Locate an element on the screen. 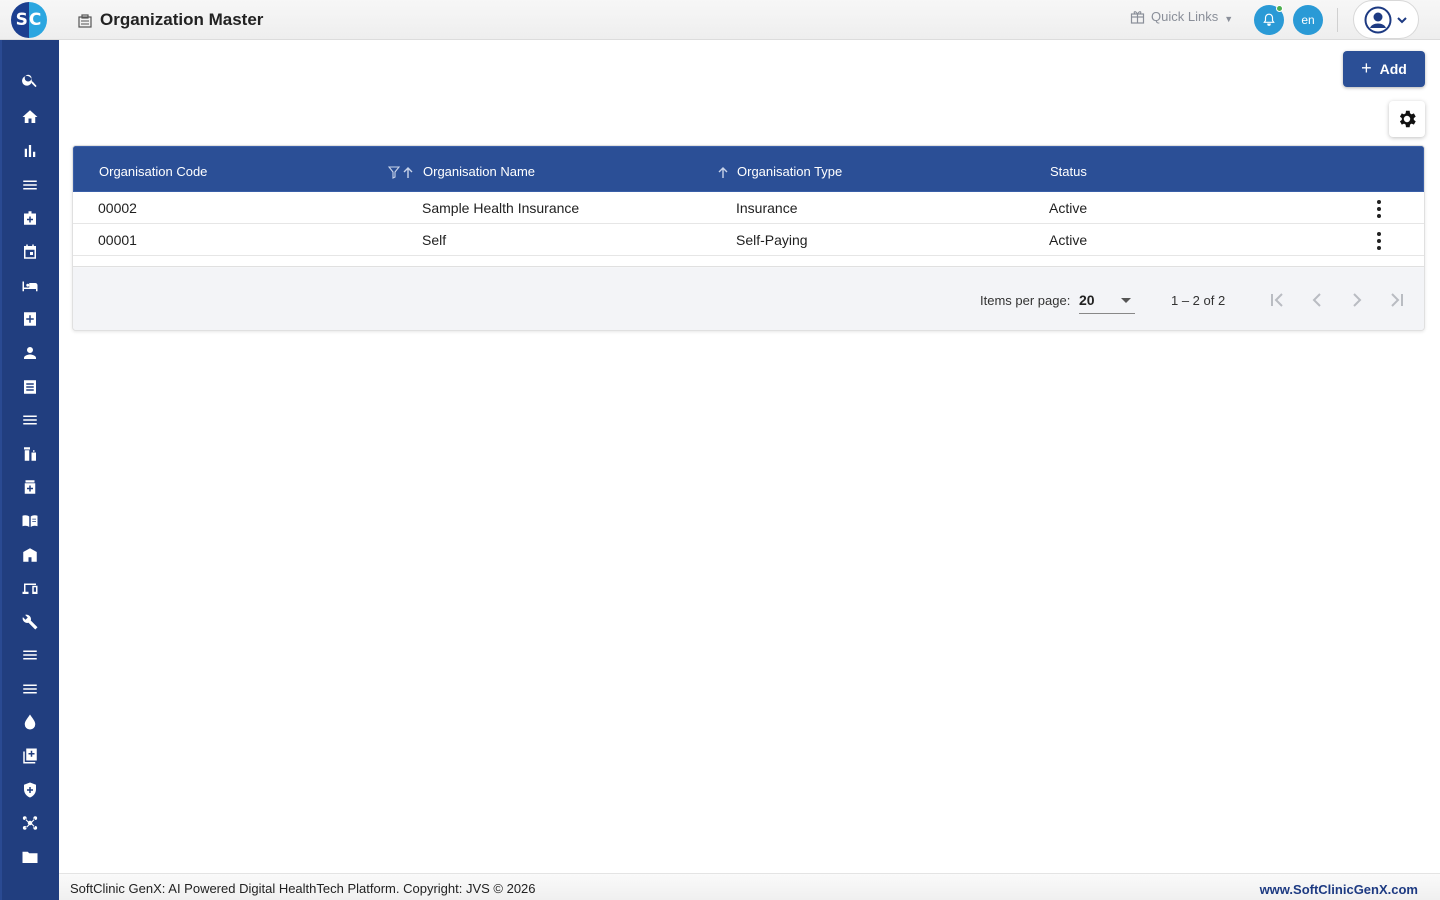 The height and width of the screenshot is (900, 1440). last-page-icon is located at coordinates (1397, 300).